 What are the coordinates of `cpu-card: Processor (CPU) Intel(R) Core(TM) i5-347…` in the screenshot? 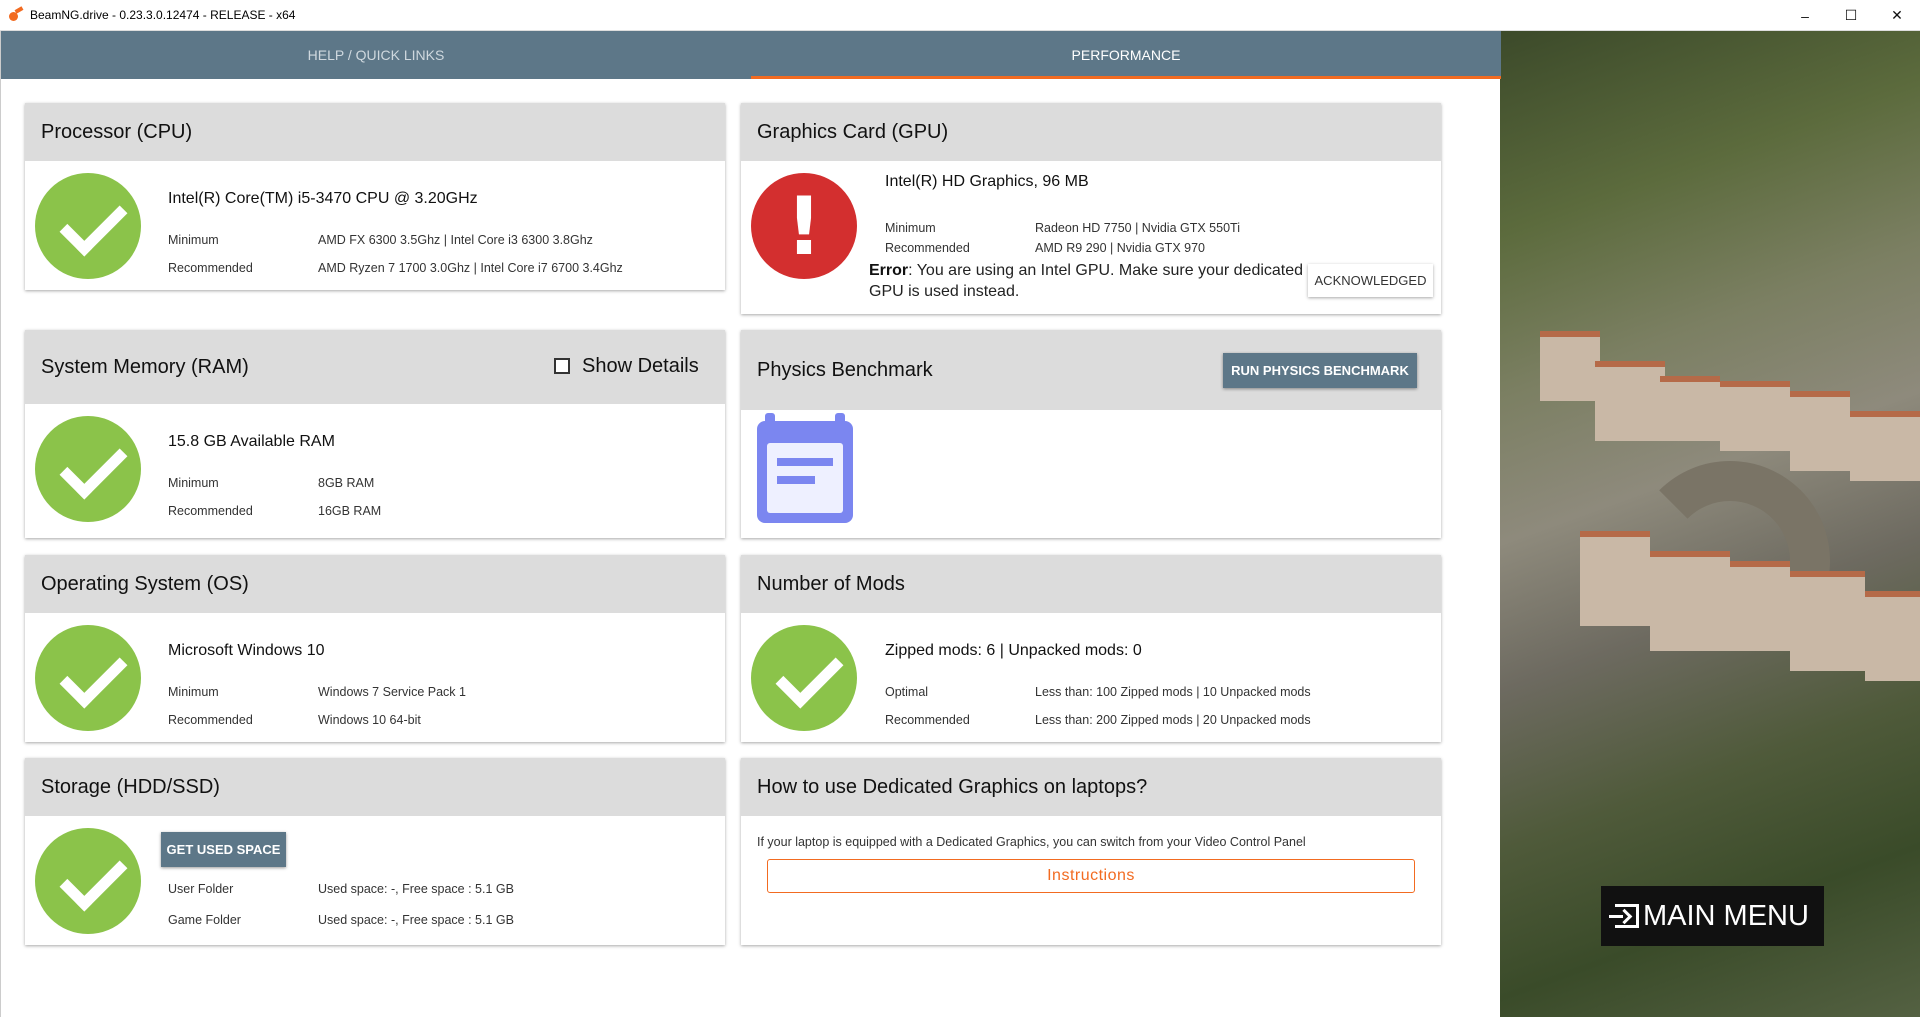 It's located at (375, 196).